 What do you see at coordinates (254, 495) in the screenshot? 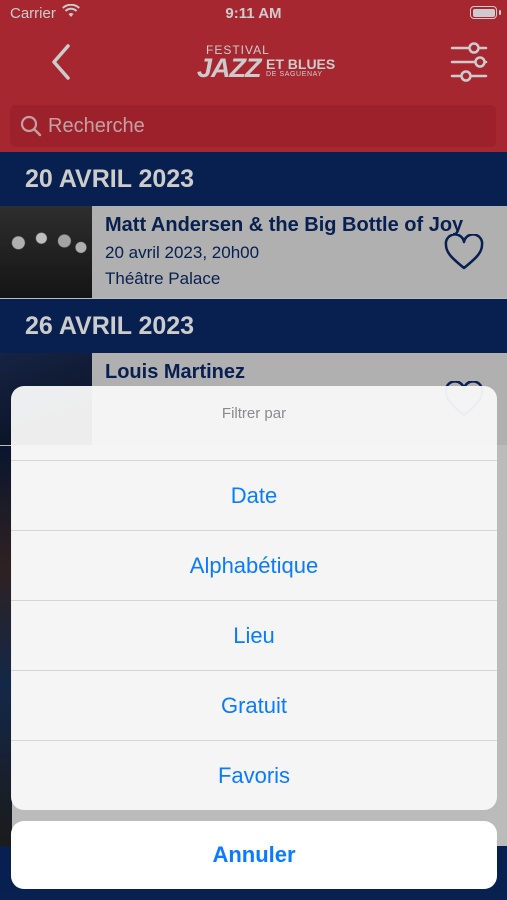
I see `filter-option-date: Date` at bounding box center [254, 495].